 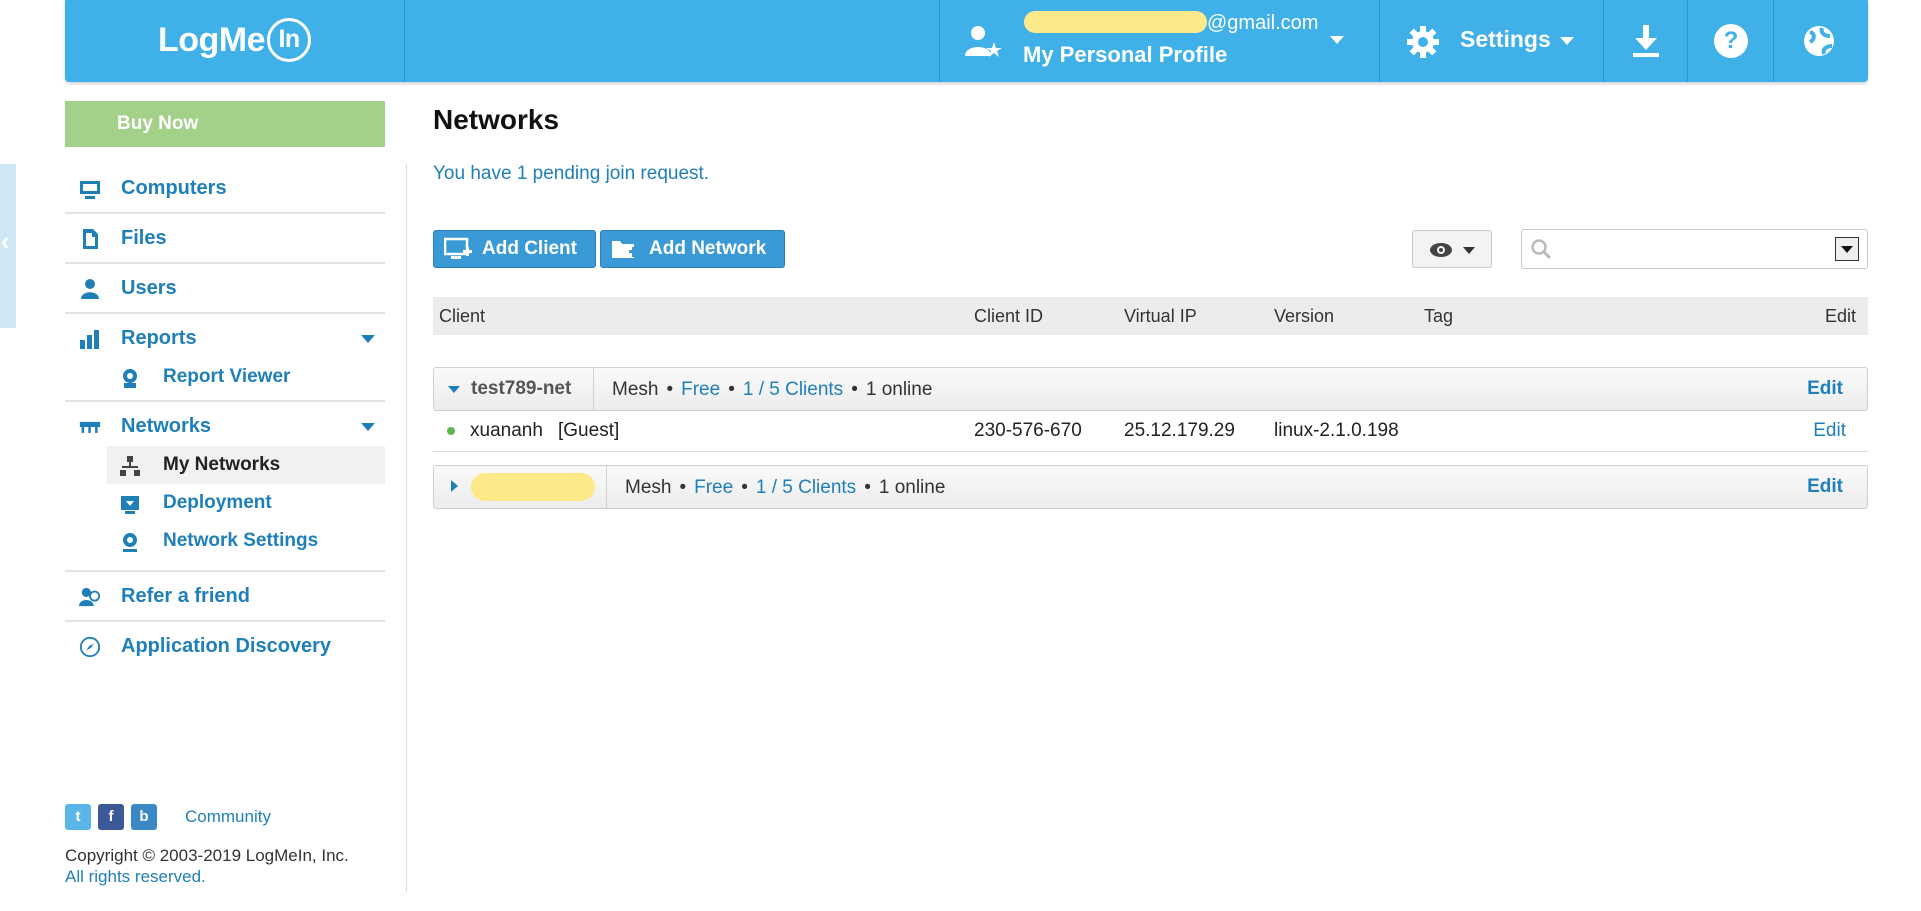 I want to click on network-name: test789-net, so click(x=521, y=389).